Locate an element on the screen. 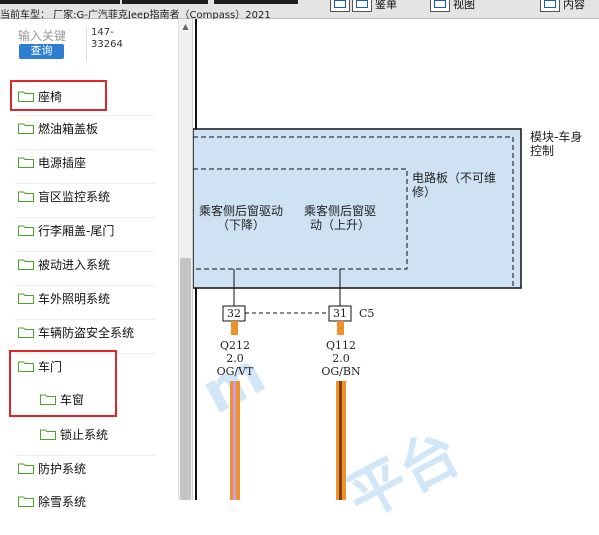  wire-1-color: OG/VT is located at coordinates (235, 371).